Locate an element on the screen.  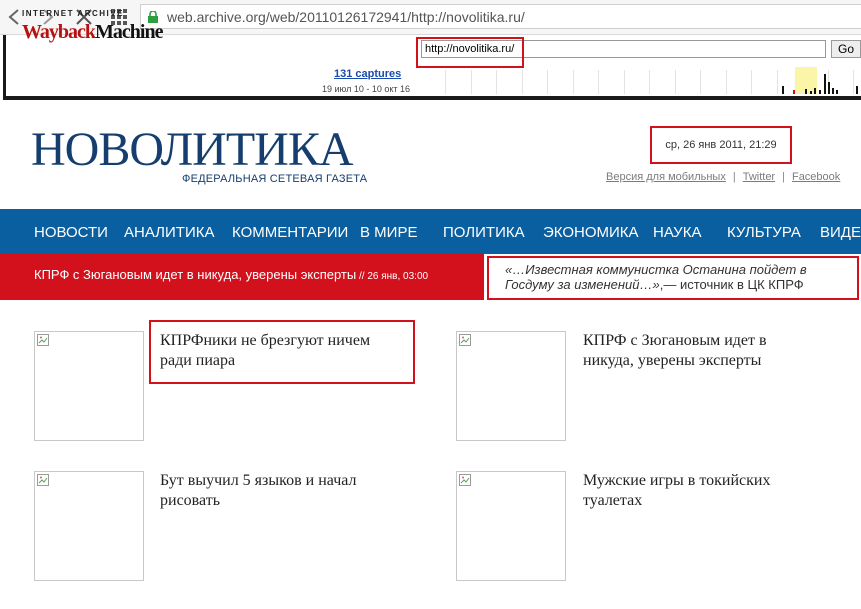
nav-item-politics: ПОЛИТИКА is located at coordinates (484, 231).